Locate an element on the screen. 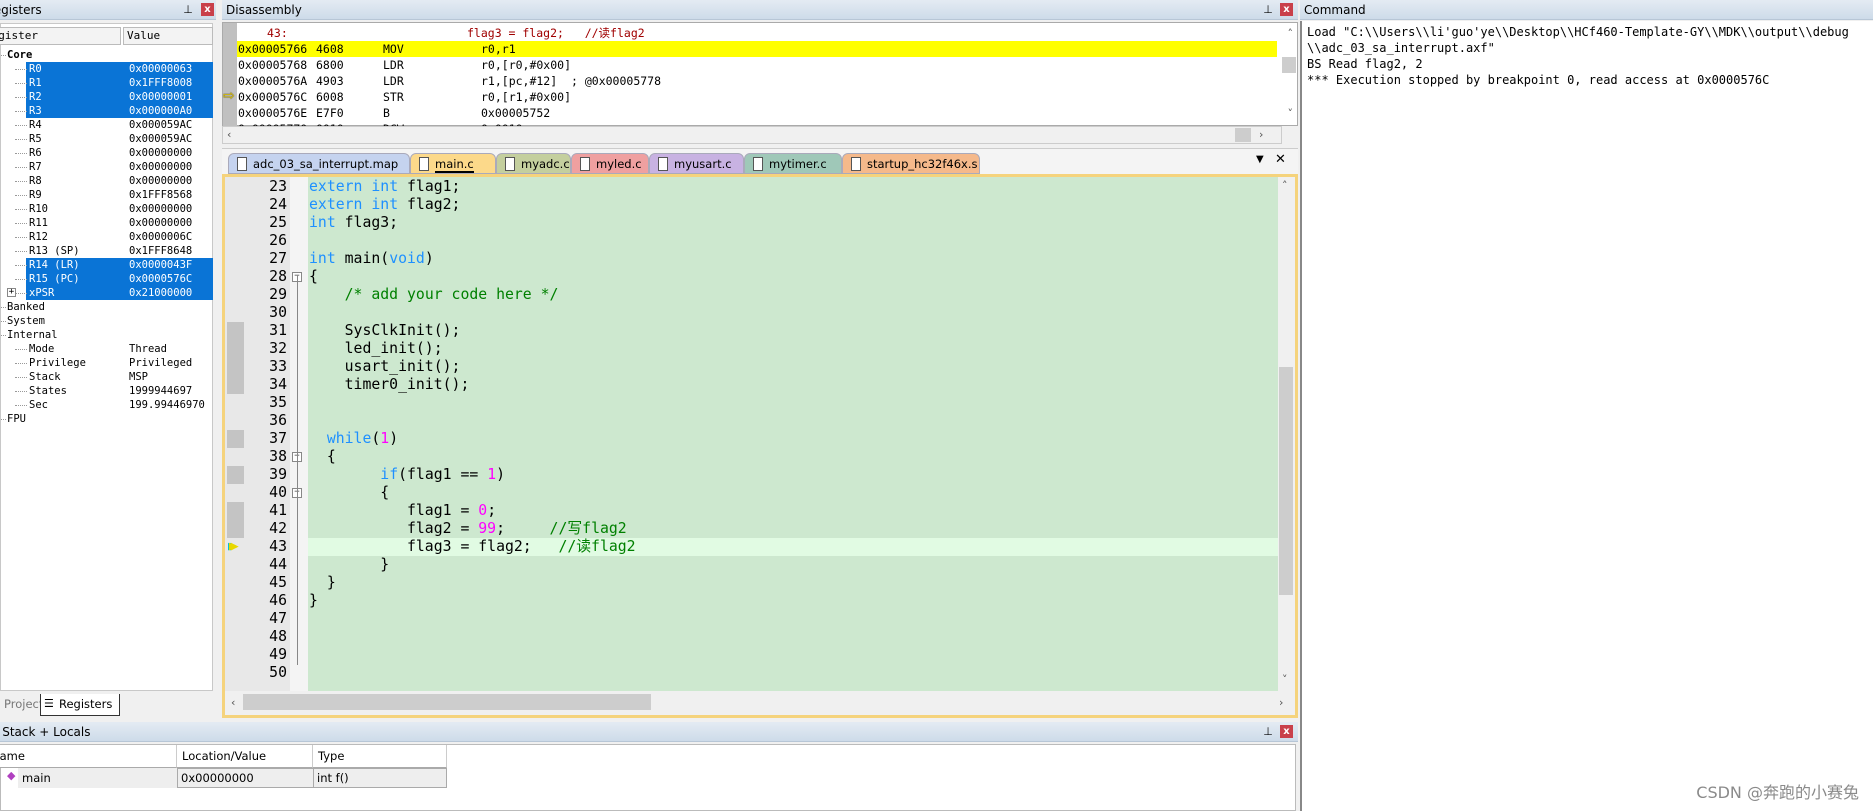 The image size is (1873, 811). code-line: 46} is located at coordinates (752, 601).